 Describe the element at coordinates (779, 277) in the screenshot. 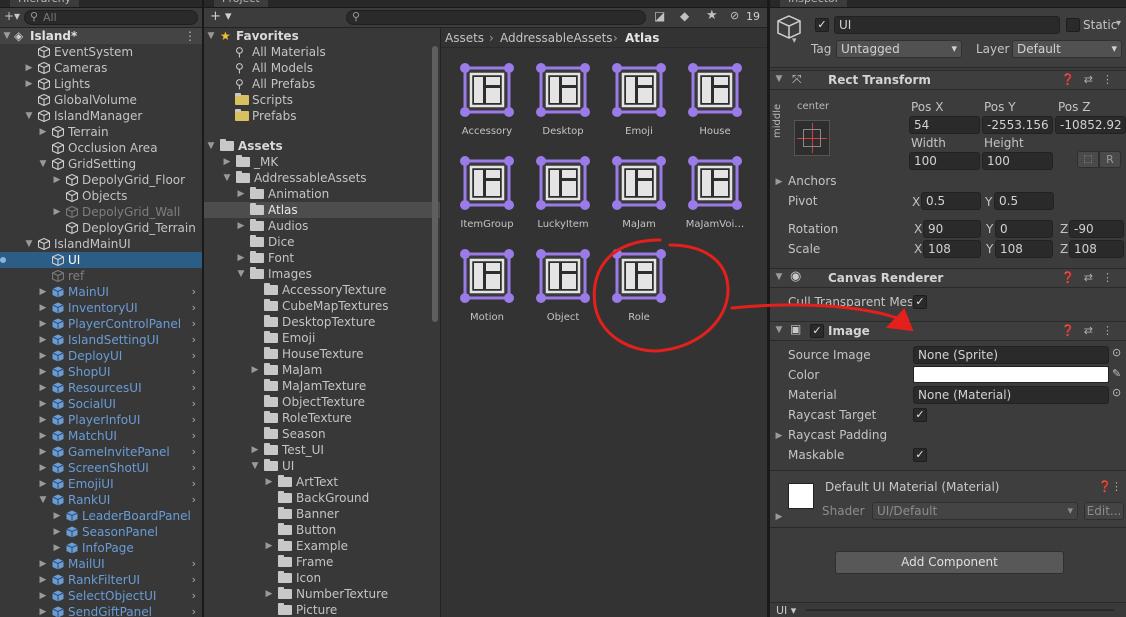

I see `collapse-arrow: ▼` at that location.